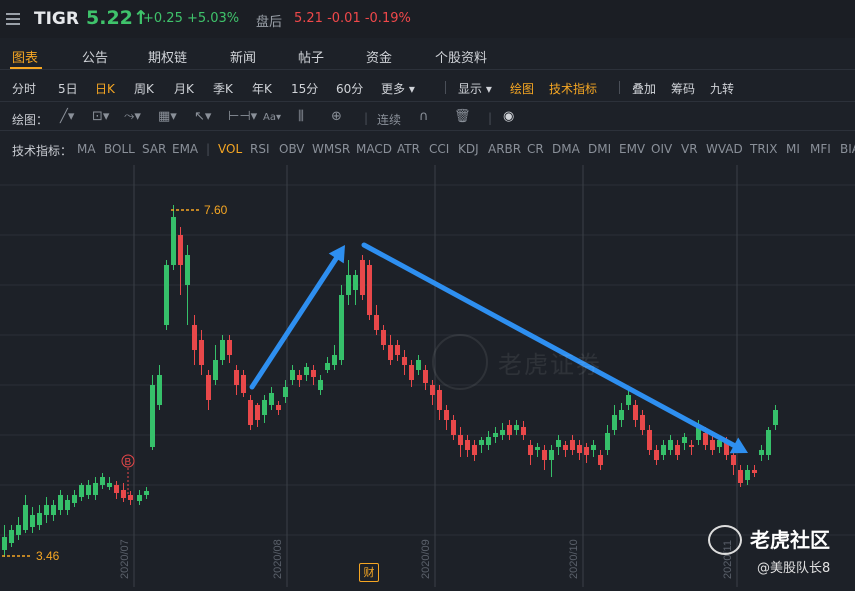 Image resolution: width=855 pixels, height=591 pixels. I want to click on tab-profile: 个股资料, so click(461, 56).